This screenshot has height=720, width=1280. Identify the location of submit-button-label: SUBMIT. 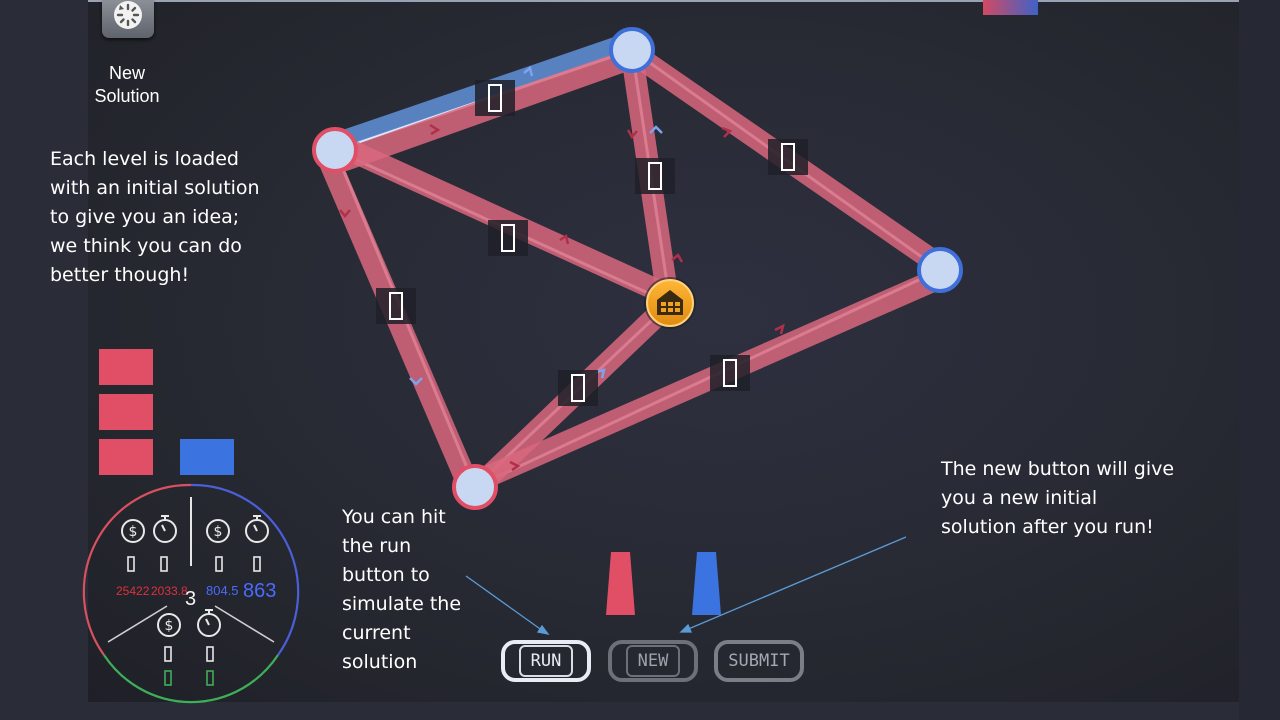
(759, 661).